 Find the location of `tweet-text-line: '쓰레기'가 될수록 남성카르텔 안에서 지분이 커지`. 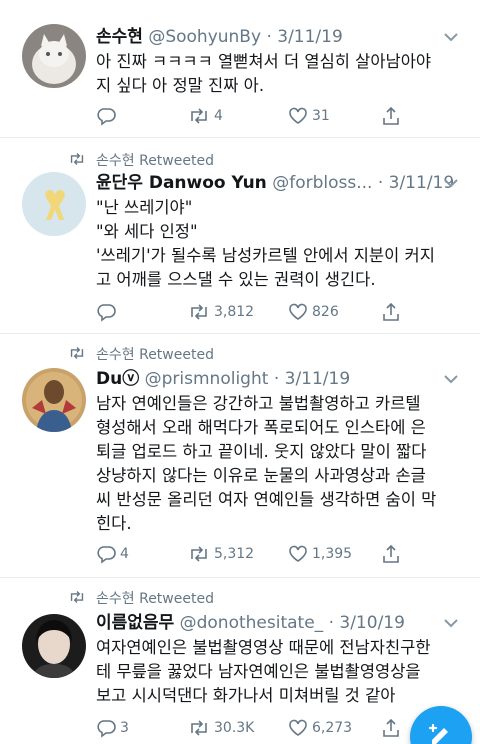

tweet-text-line: '쓰레기'가 될수록 남성카르텔 안에서 지분이 커지 is located at coordinates (265, 255).